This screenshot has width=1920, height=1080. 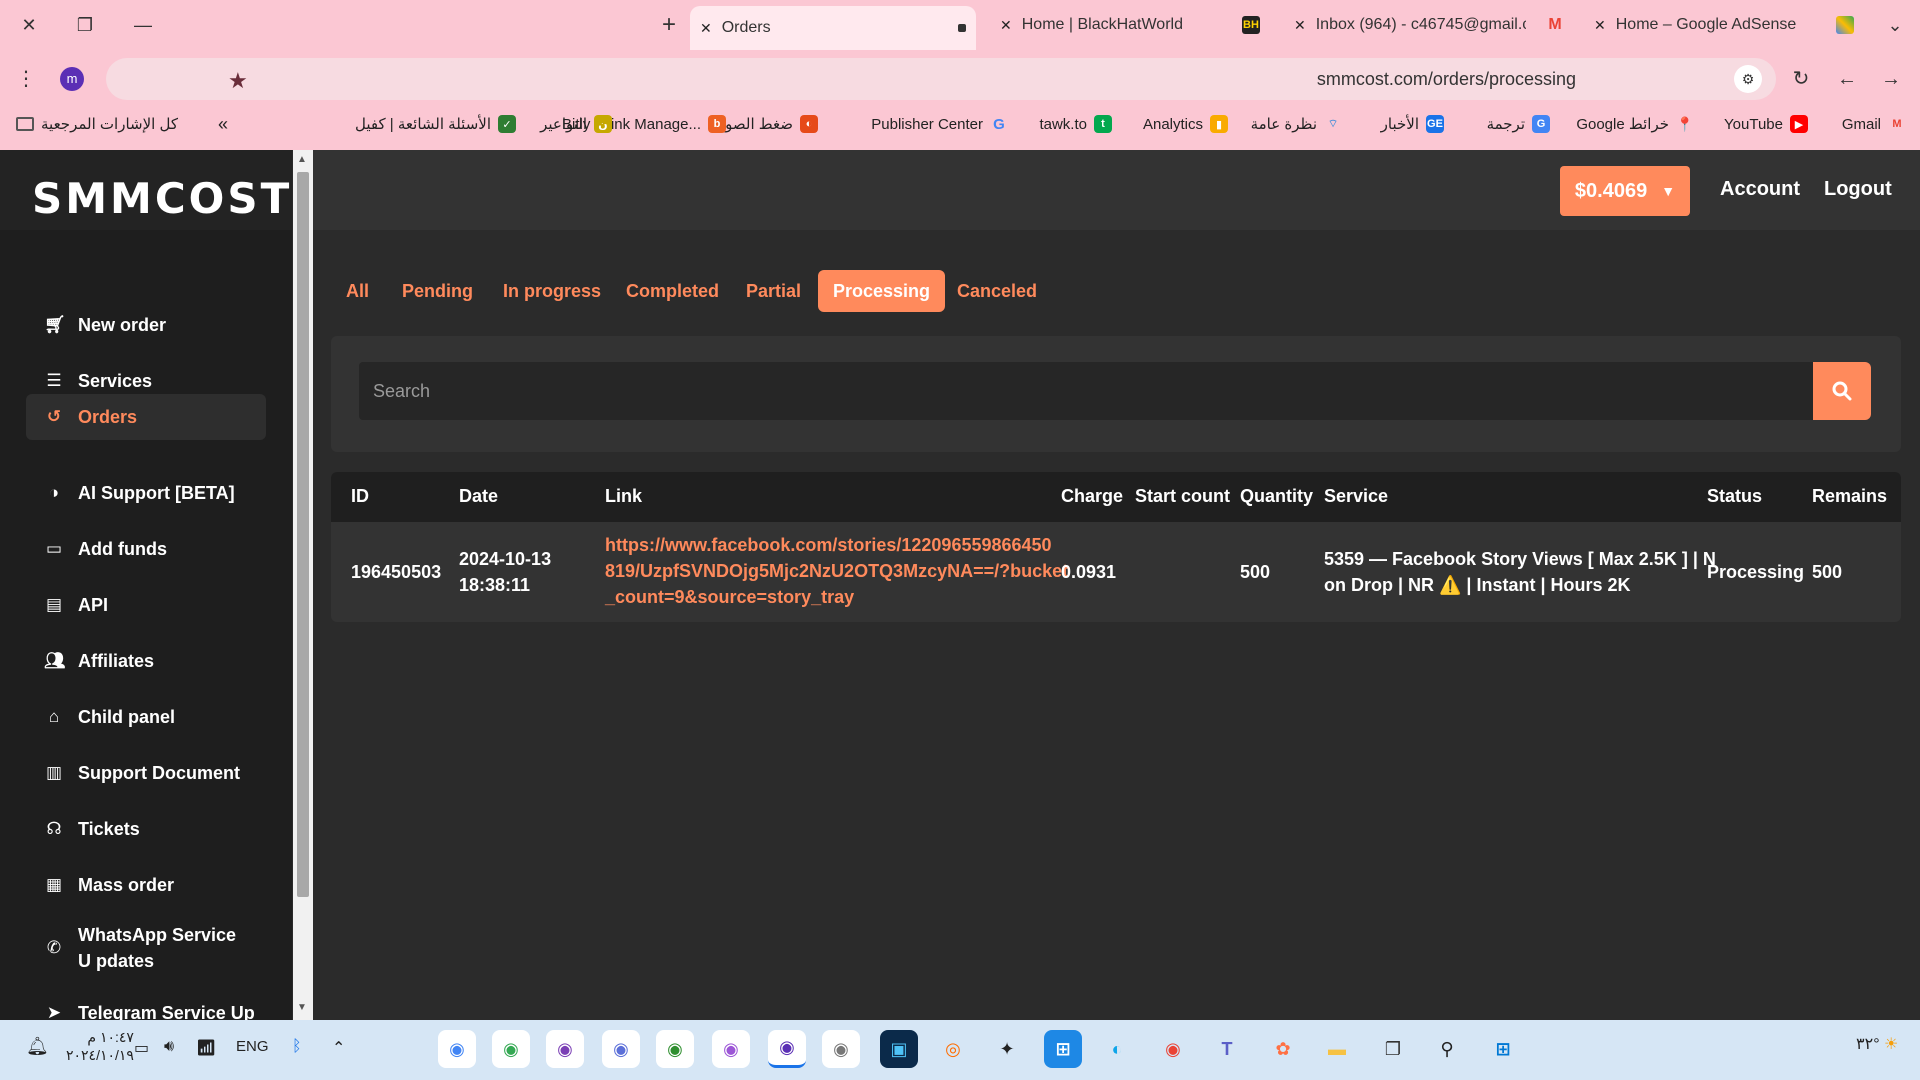 What do you see at coordinates (357, 291) in the screenshot?
I see `tab-all: All` at bounding box center [357, 291].